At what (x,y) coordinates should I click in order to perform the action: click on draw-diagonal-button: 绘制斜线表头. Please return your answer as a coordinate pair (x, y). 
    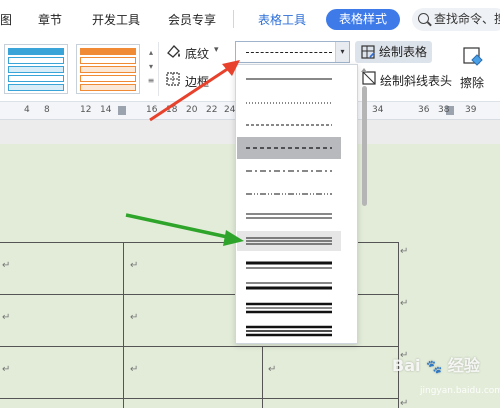
    Looking at the image, I should click on (416, 80).